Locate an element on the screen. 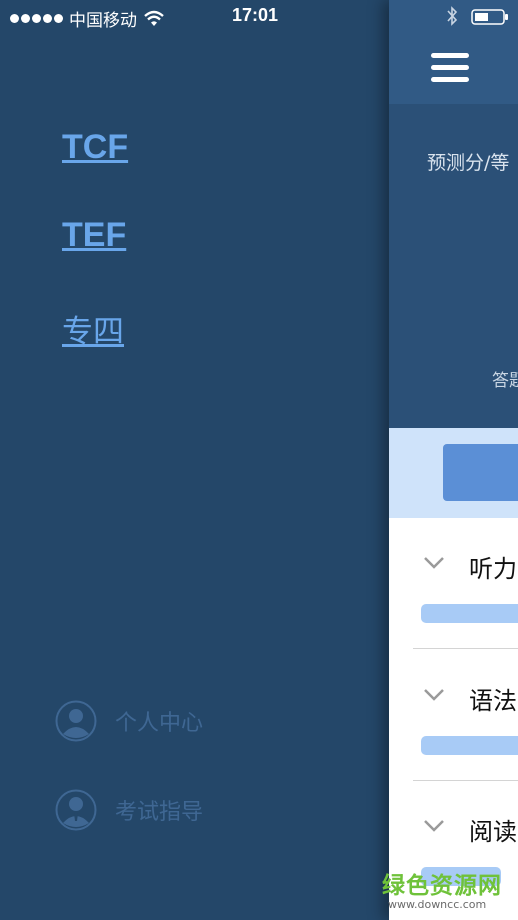 The height and width of the screenshot is (920, 518). action-bar is located at coordinates (453, 473).